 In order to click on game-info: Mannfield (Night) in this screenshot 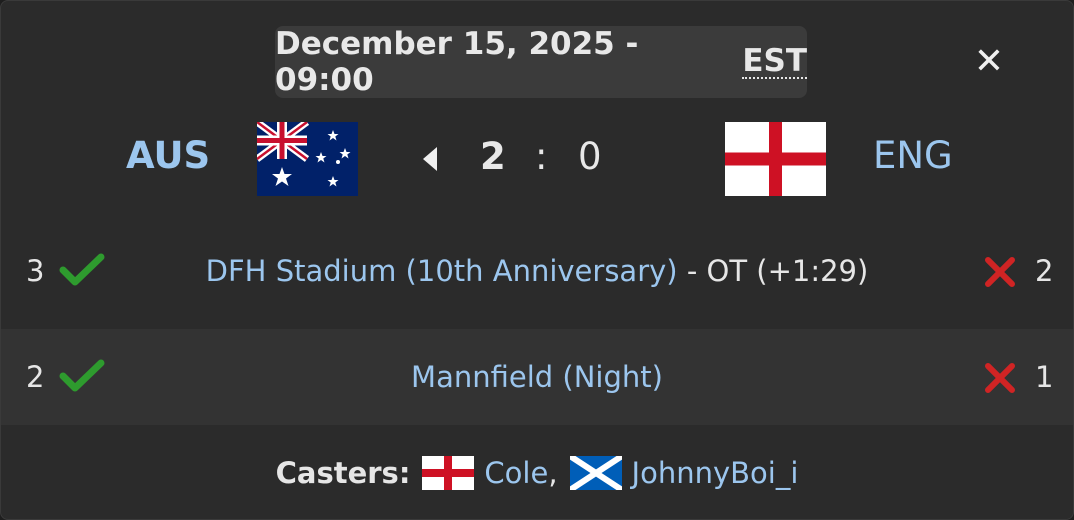, I will do `click(537, 377)`.